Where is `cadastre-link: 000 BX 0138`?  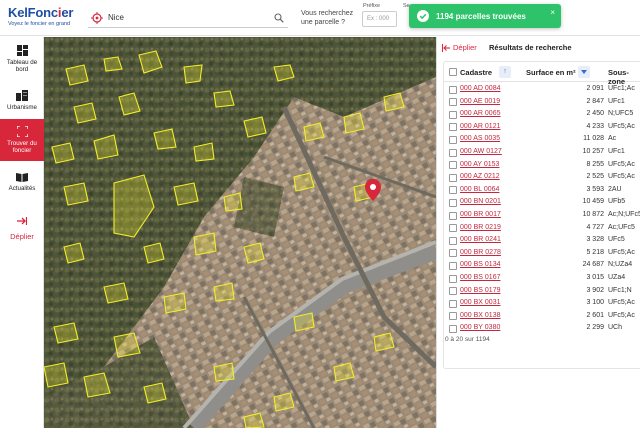
cadastre-link: 000 BX 0138 is located at coordinates (480, 315).